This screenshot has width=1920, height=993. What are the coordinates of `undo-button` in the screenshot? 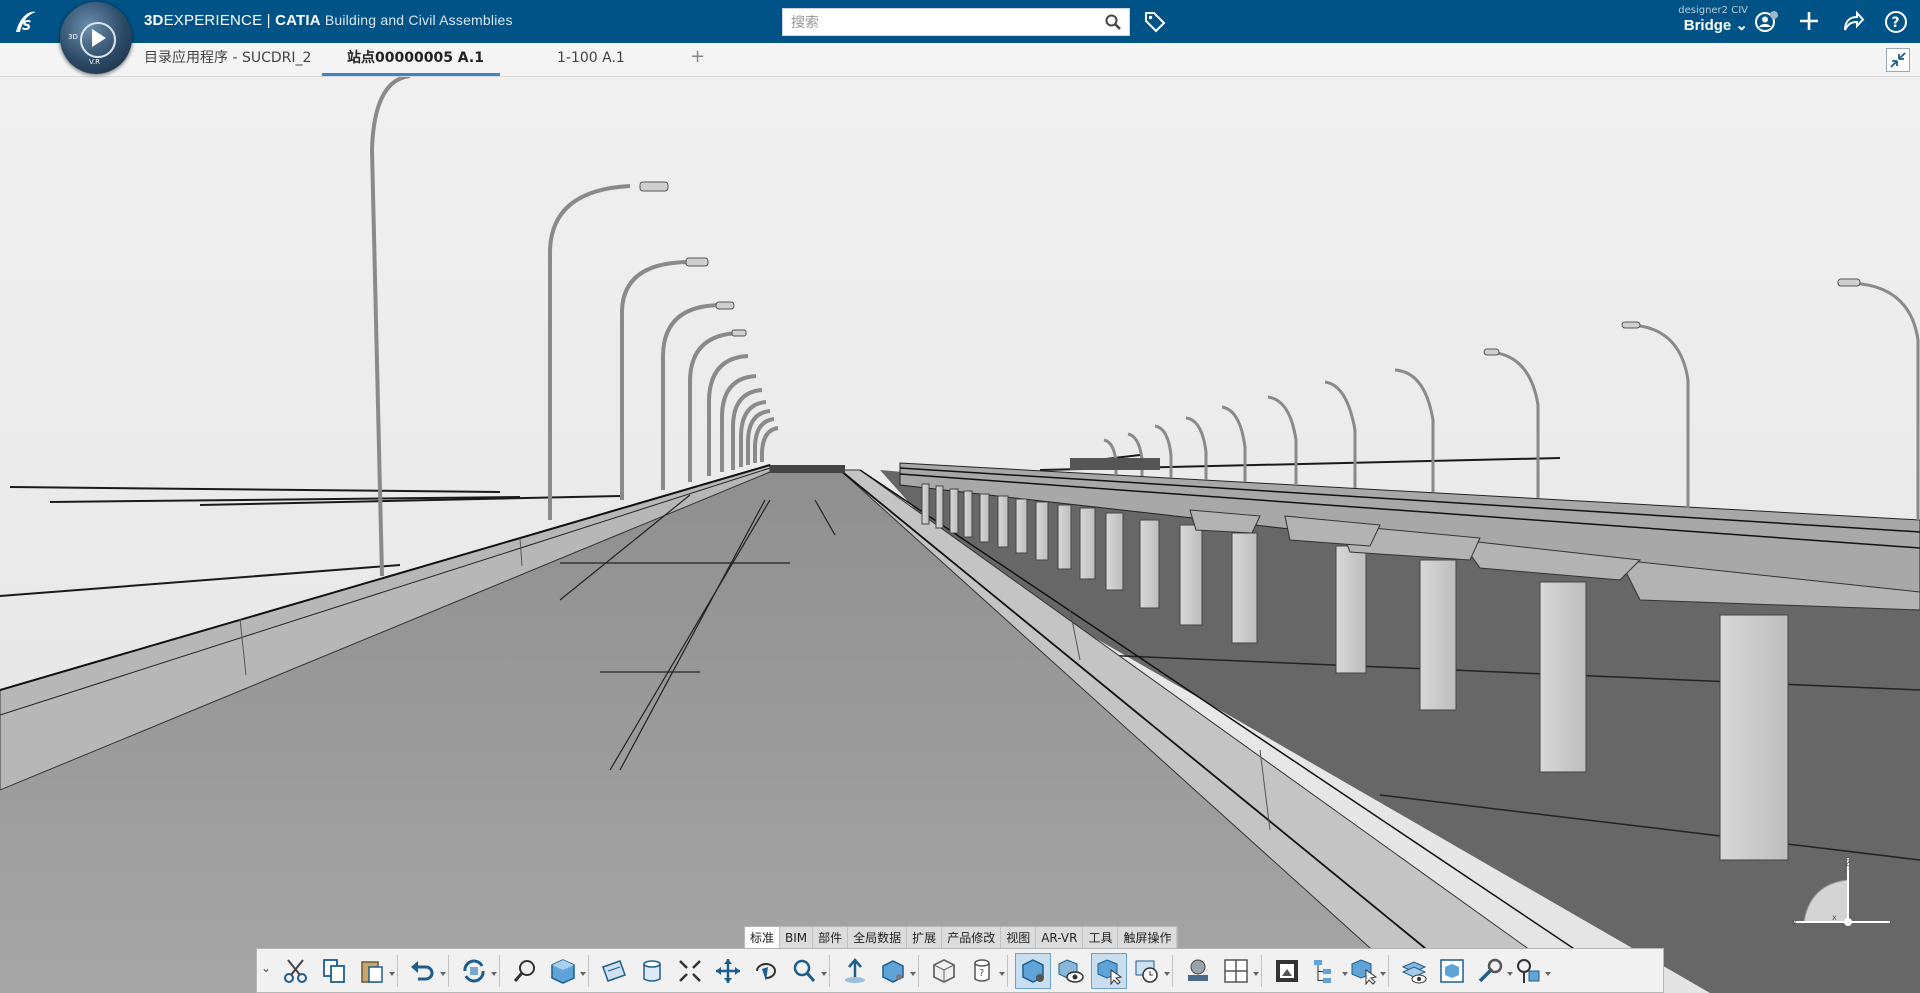 It's located at (426, 971).